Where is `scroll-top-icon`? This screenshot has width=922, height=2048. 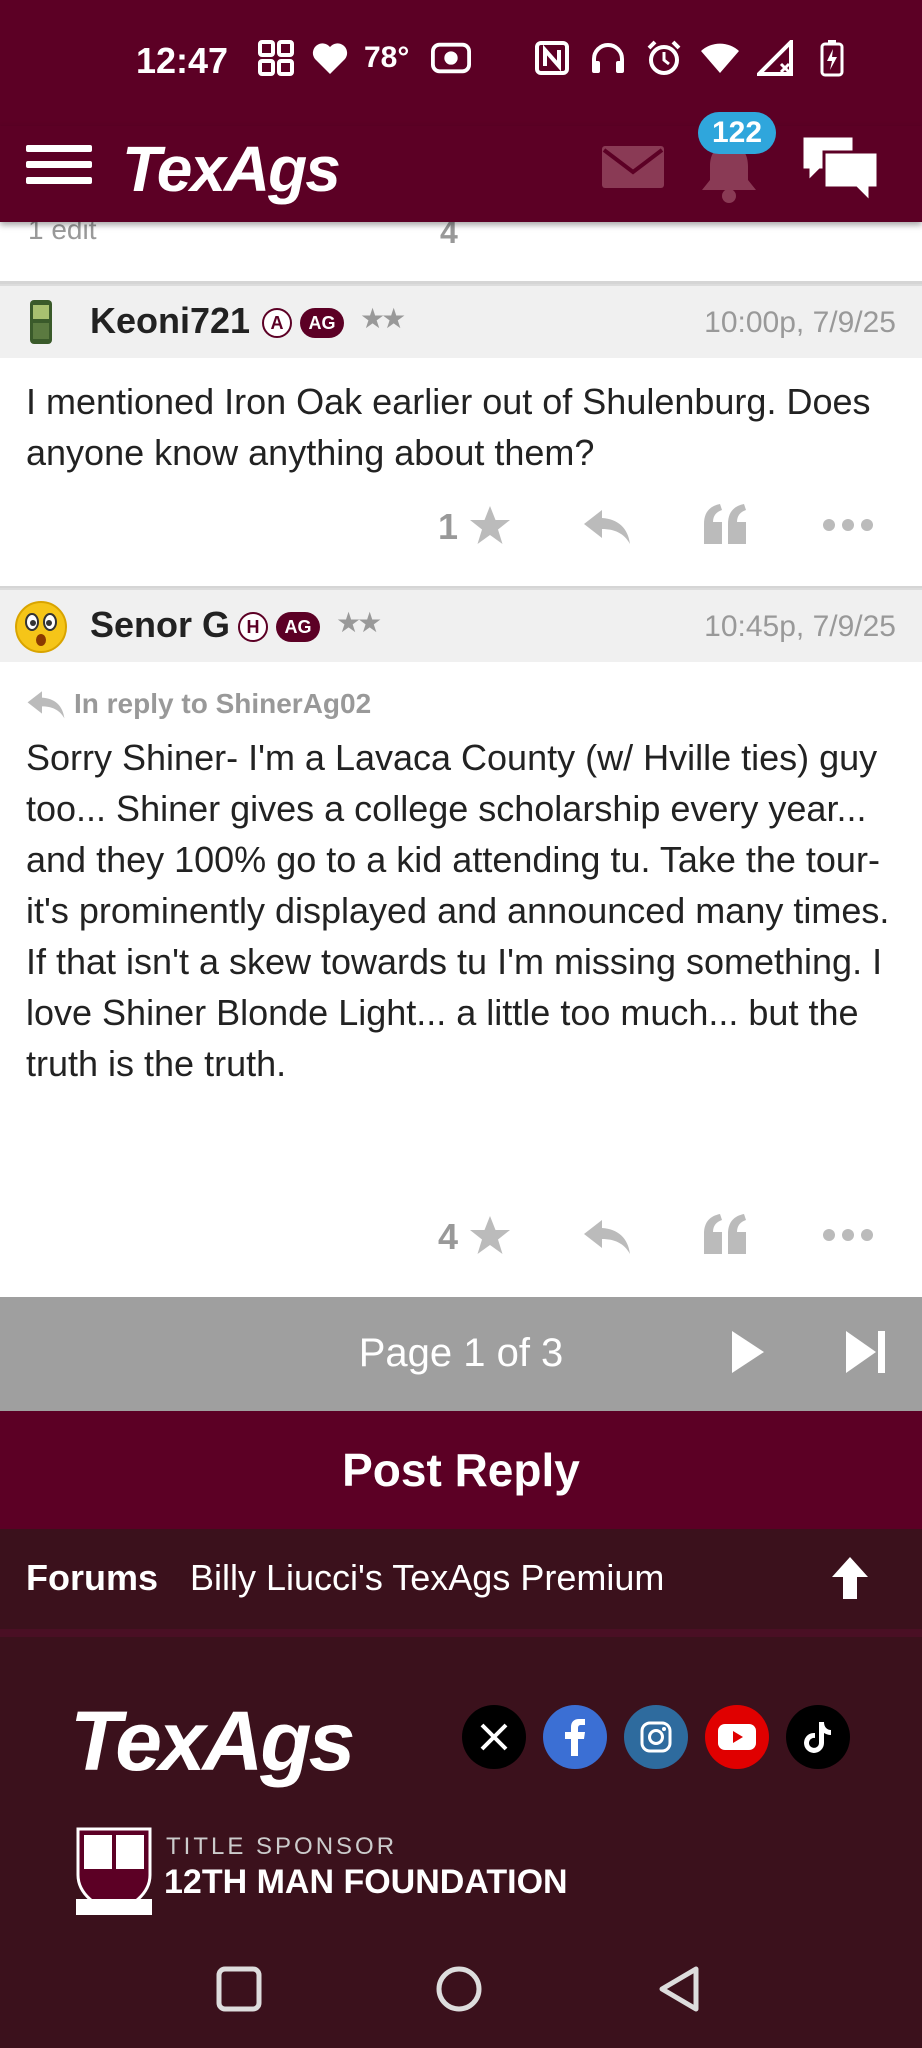 scroll-top-icon is located at coordinates (850, 1578).